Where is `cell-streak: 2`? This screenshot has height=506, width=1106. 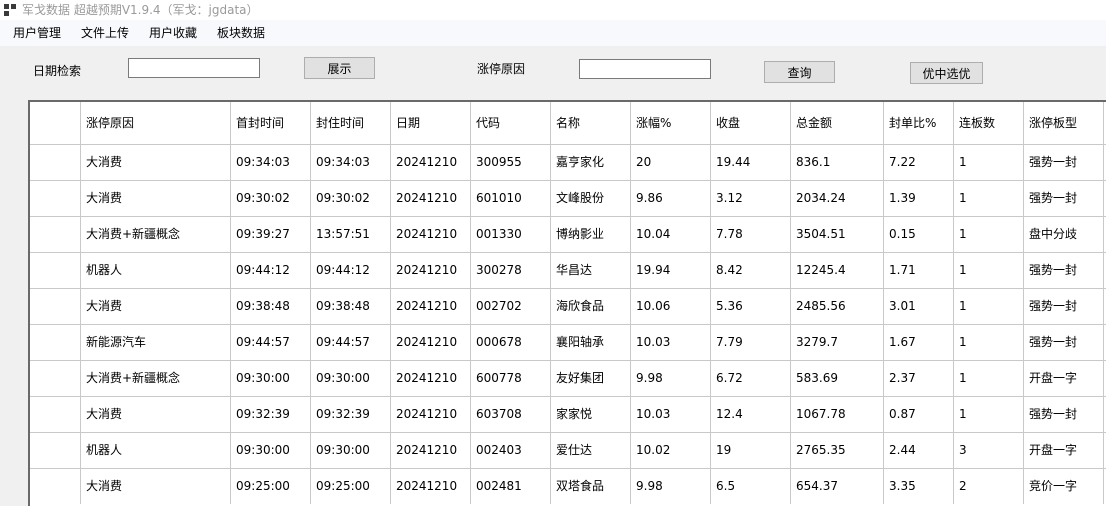 cell-streak: 2 is located at coordinates (989, 486).